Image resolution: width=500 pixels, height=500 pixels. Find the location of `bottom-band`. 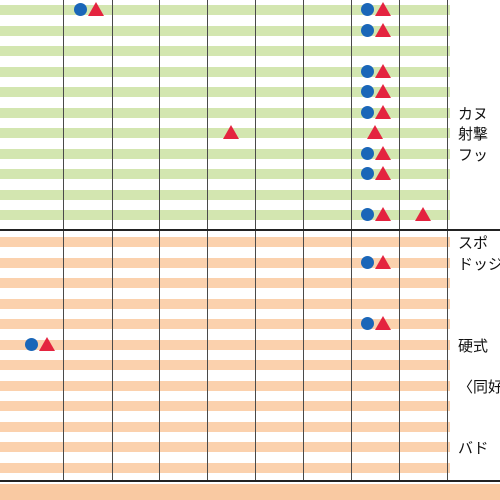

bottom-band is located at coordinates (250, 492).